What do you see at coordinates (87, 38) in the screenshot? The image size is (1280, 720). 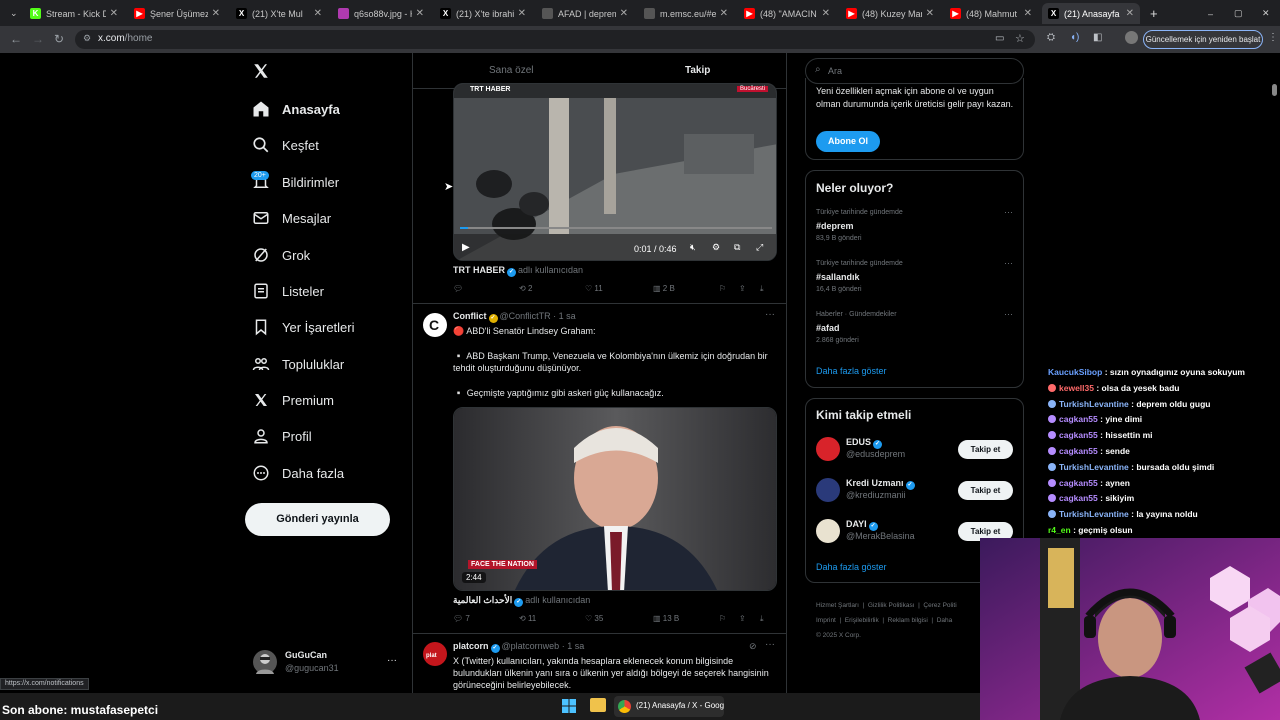 I see `site-info-icon: ⚙` at bounding box center [87, 38].